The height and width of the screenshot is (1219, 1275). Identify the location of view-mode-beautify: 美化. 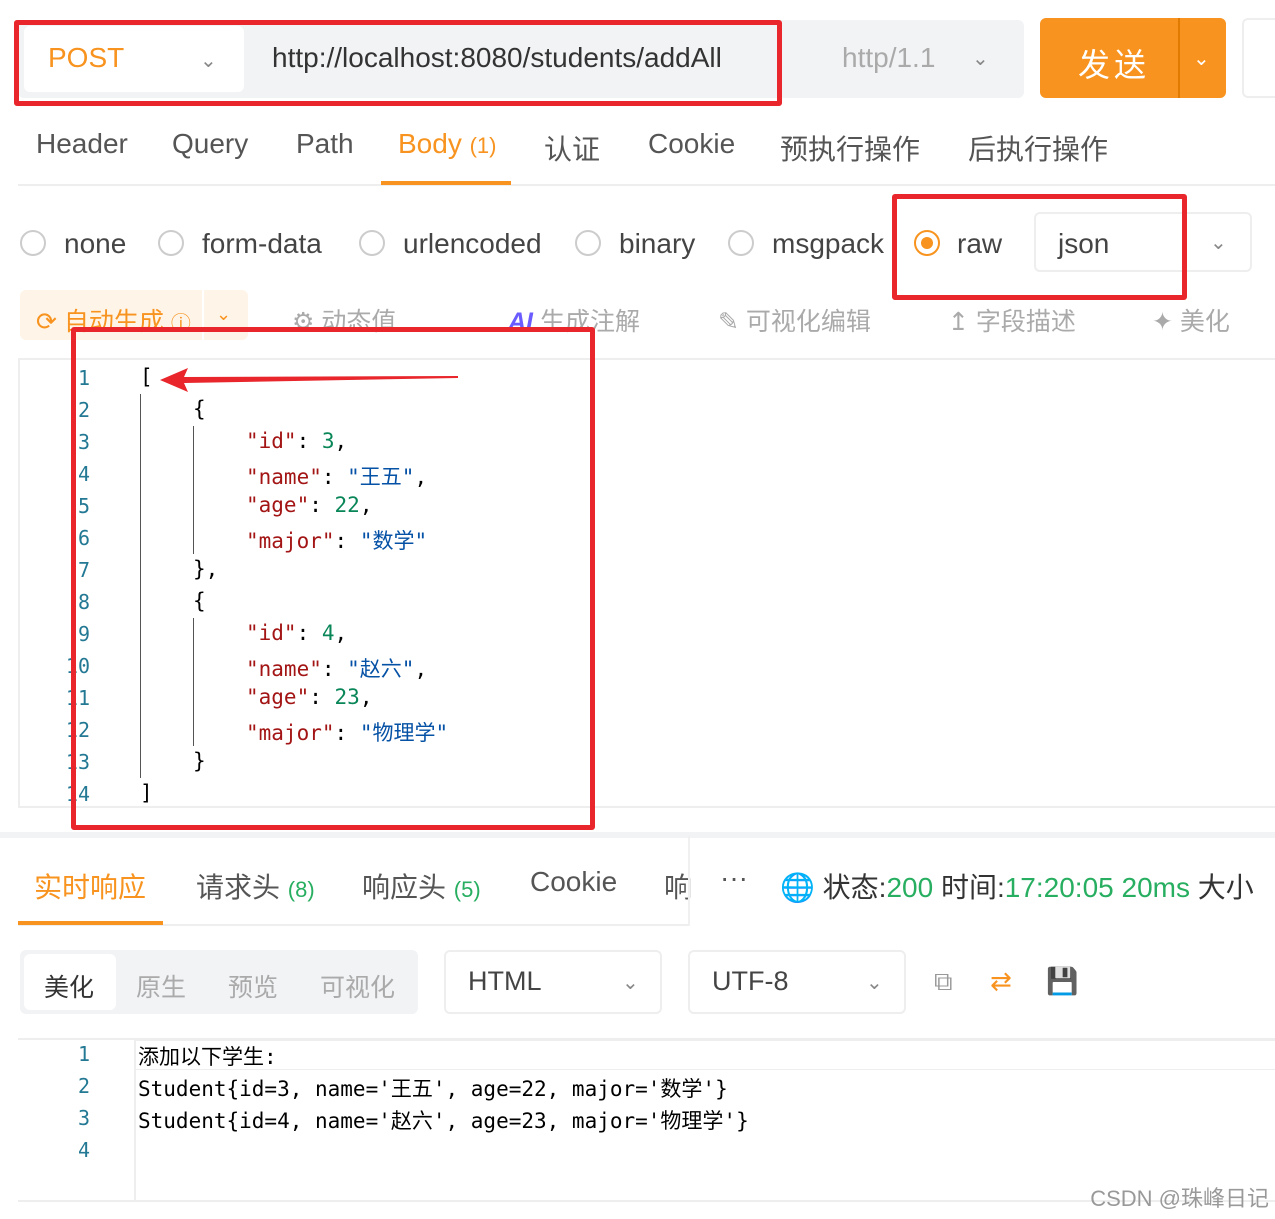
(69, 986).